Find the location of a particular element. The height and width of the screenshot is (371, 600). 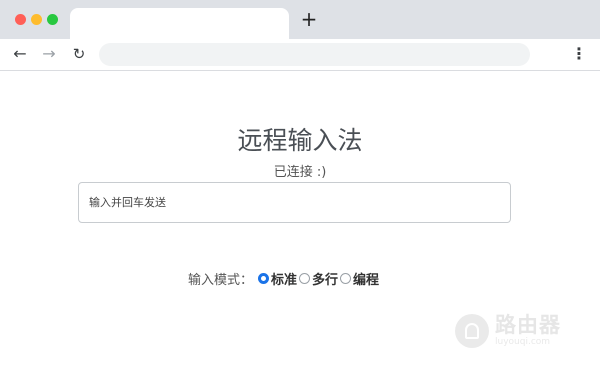

reload-icon: ↻ is located at coordinates (79, 54).